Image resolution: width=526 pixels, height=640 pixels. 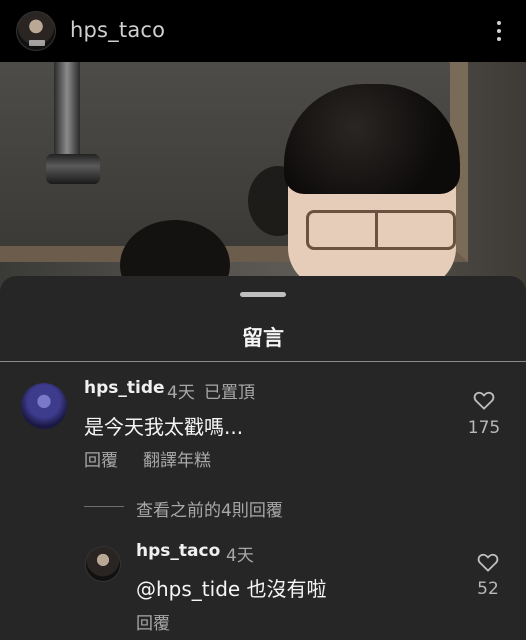 I want to click on profile-username: hps_taco, so click(x=117, y=30).